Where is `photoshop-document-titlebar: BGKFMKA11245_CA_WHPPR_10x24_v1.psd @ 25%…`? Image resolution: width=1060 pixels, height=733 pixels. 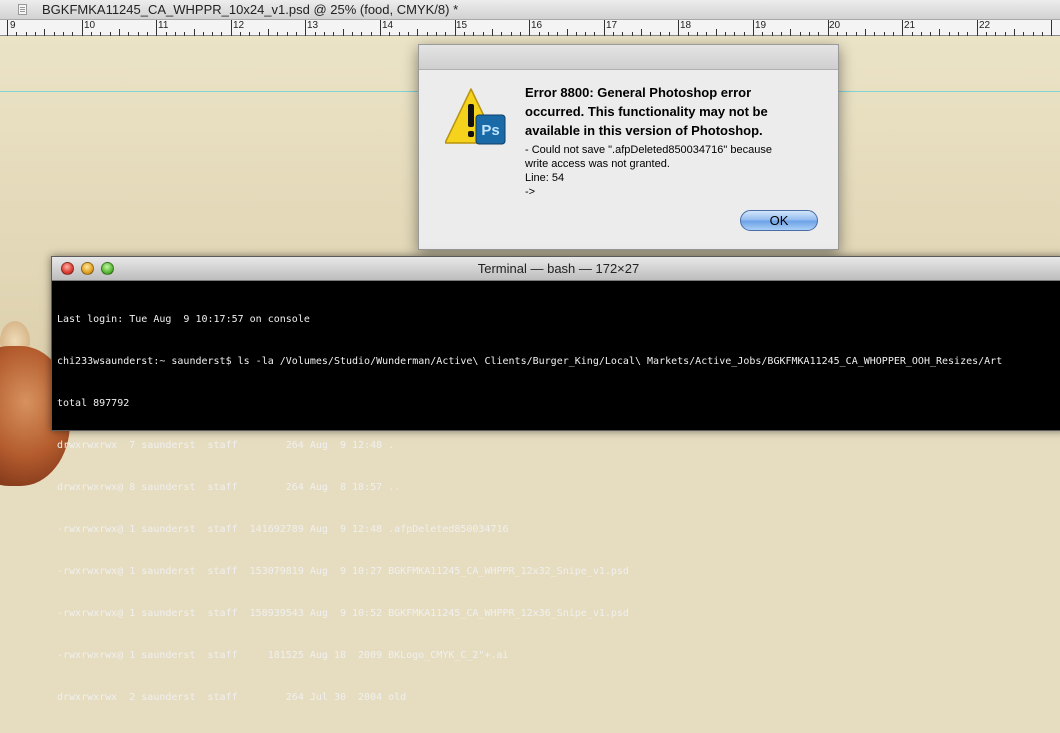
photoshop-document-titlebar: BGKFMKA11245_CA_WHPPR_10x24_v1.psd @ 25%… is located at coordinates (530, 10).